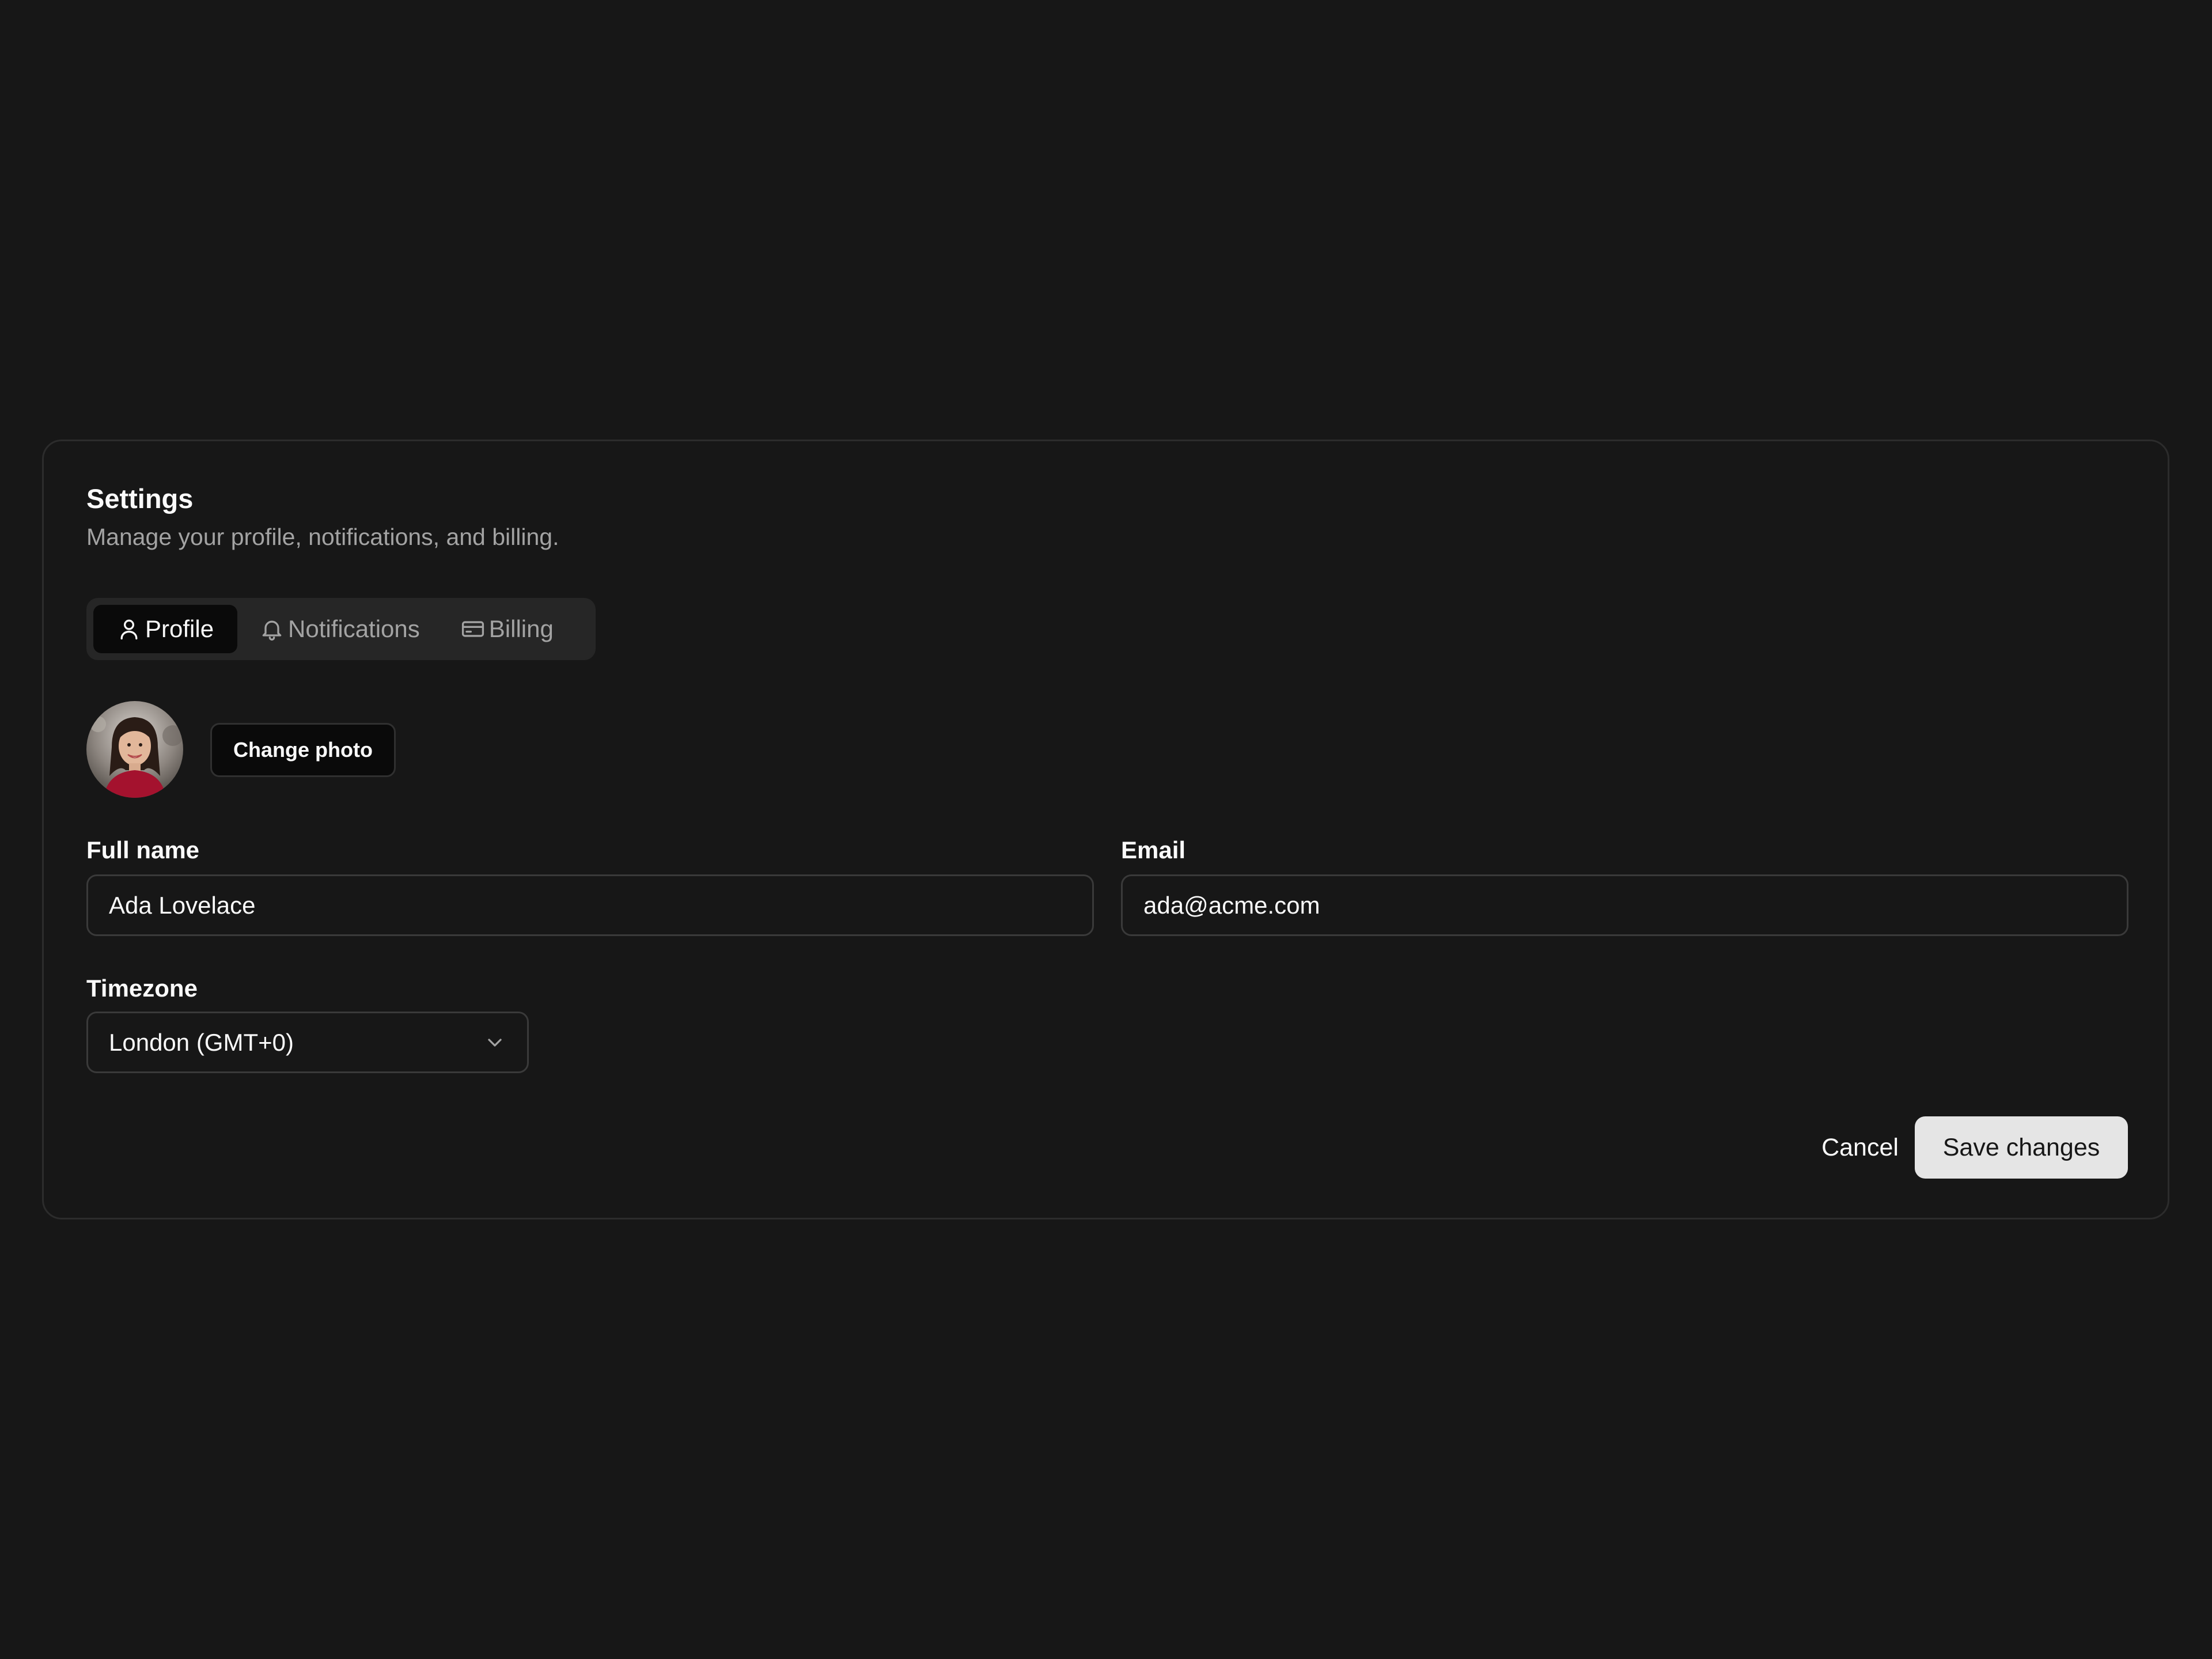 The image size is (2212, 1659). What do you see at coordinates (307, 1042) in the screenshot?
I see `timezone-select: London (GMT+0)` at bounding box center [307, 1042].